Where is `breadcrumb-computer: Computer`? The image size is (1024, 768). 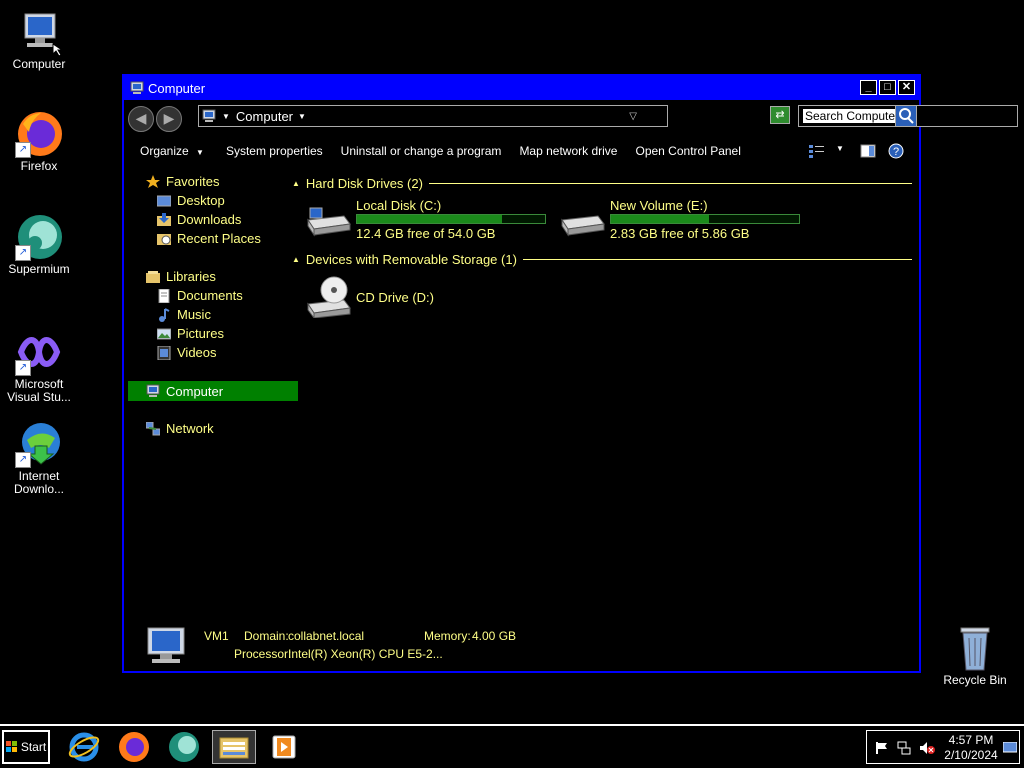 breadcrumb-computer: Computer is located at coordinates (264, 116).